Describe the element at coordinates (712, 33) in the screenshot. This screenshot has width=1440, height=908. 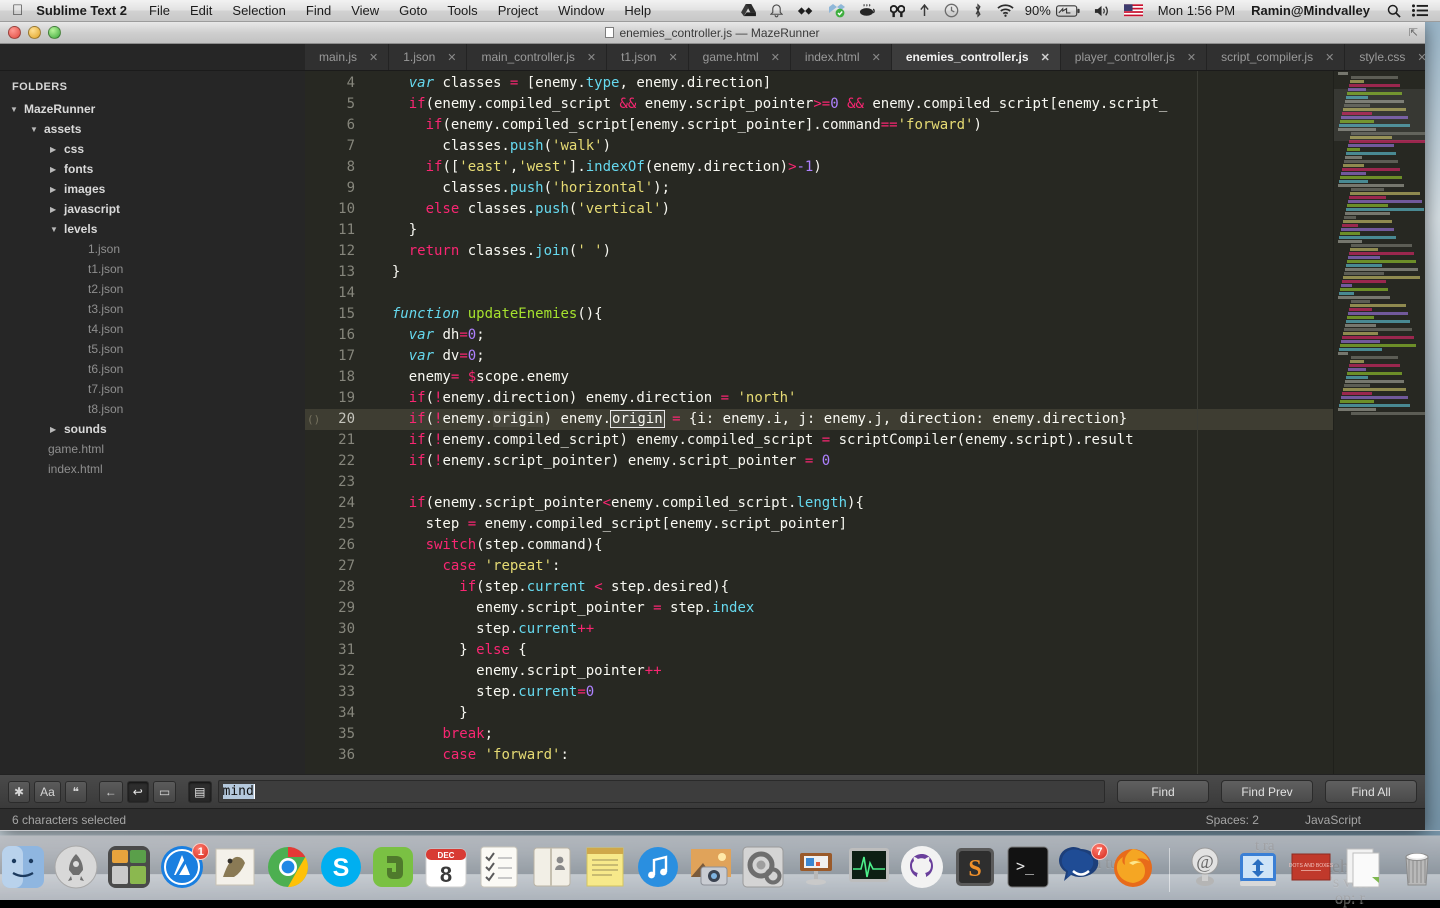
I see `window-title-bar: enemies_controller.js — MazeRunner ⇱` at that location.